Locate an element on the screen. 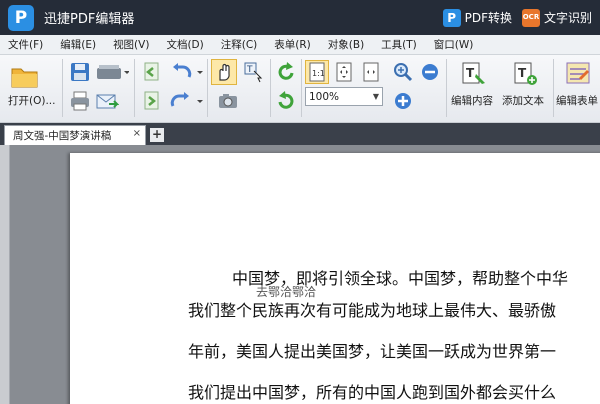 Image resolution: width=600 pixels, height=404 pixels. tab-active-document: 周文强-中国梦演讲稿 × is located at coordinates (75, 135).